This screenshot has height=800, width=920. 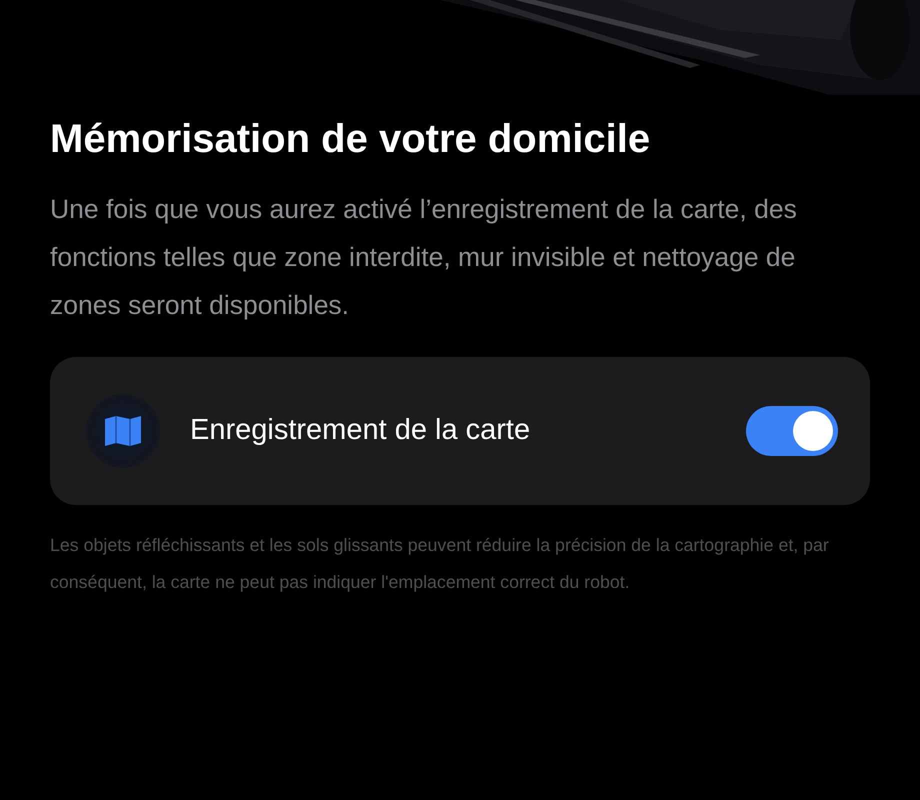 I want to click on page-title: Mémorisation de votre domicile, so click(x=351, y=139).